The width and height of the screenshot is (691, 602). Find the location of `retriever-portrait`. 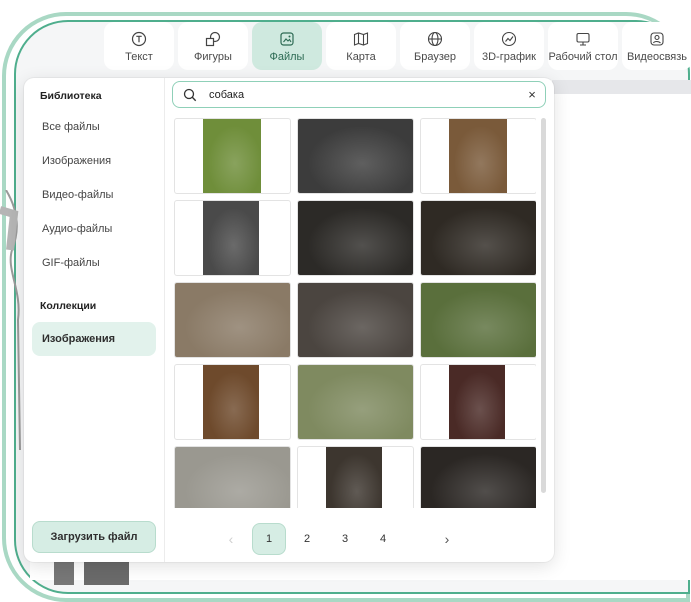

retriever-portrait is located at coordinates (477, 402).